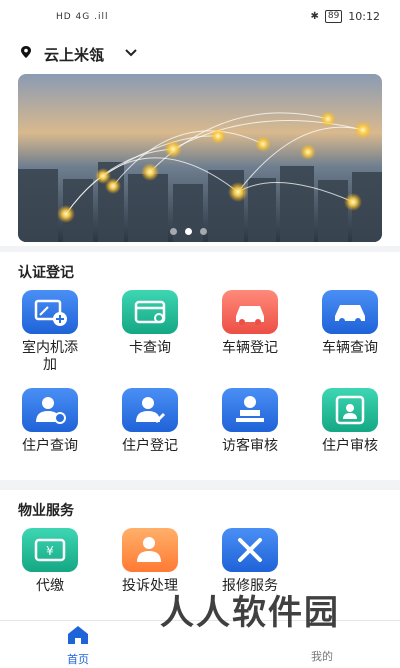 The height and width of the screenshot is (668, 400). I want to click on battery-indicator: 89, so click(333, 16).